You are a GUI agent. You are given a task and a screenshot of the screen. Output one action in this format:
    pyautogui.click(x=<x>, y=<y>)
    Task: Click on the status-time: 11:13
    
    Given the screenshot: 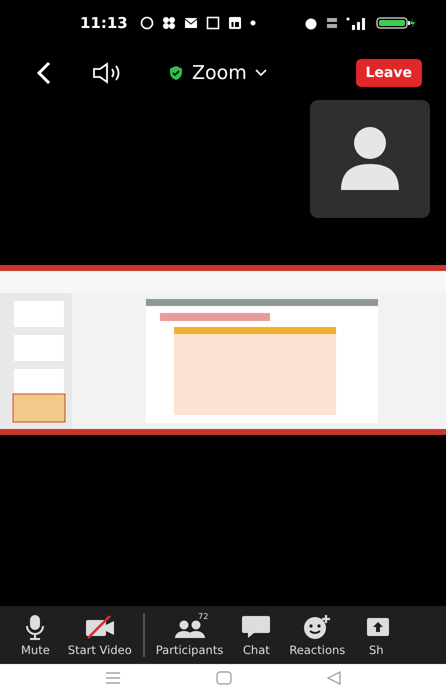 What is the action you would take?
    pyautogui.click(x=104, y=23)
    